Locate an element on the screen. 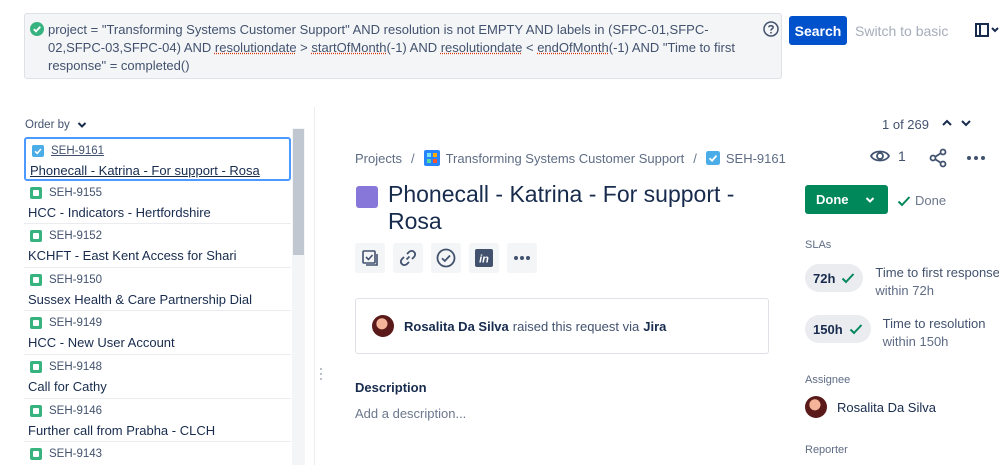 The width and height of the screenshot is (999, 465). status-dropdown: Done is located at coordinates (846, 199).